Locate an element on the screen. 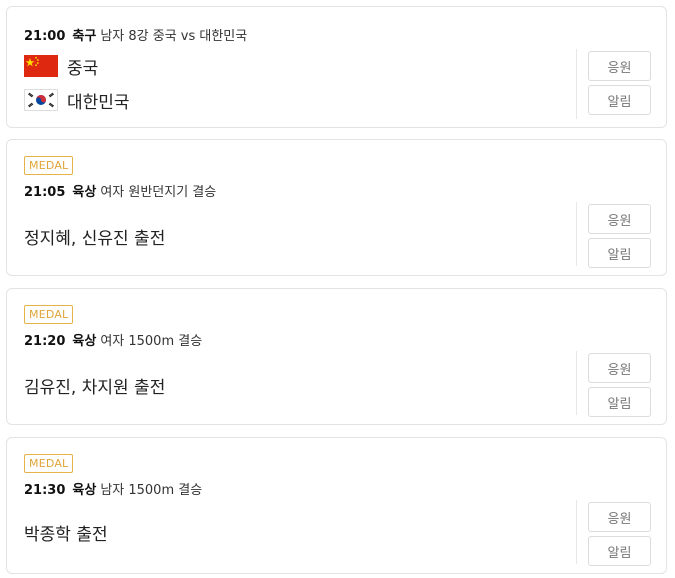 The image size is (675, 578). match-time: 21:05 is located at coordinates (45, 192).